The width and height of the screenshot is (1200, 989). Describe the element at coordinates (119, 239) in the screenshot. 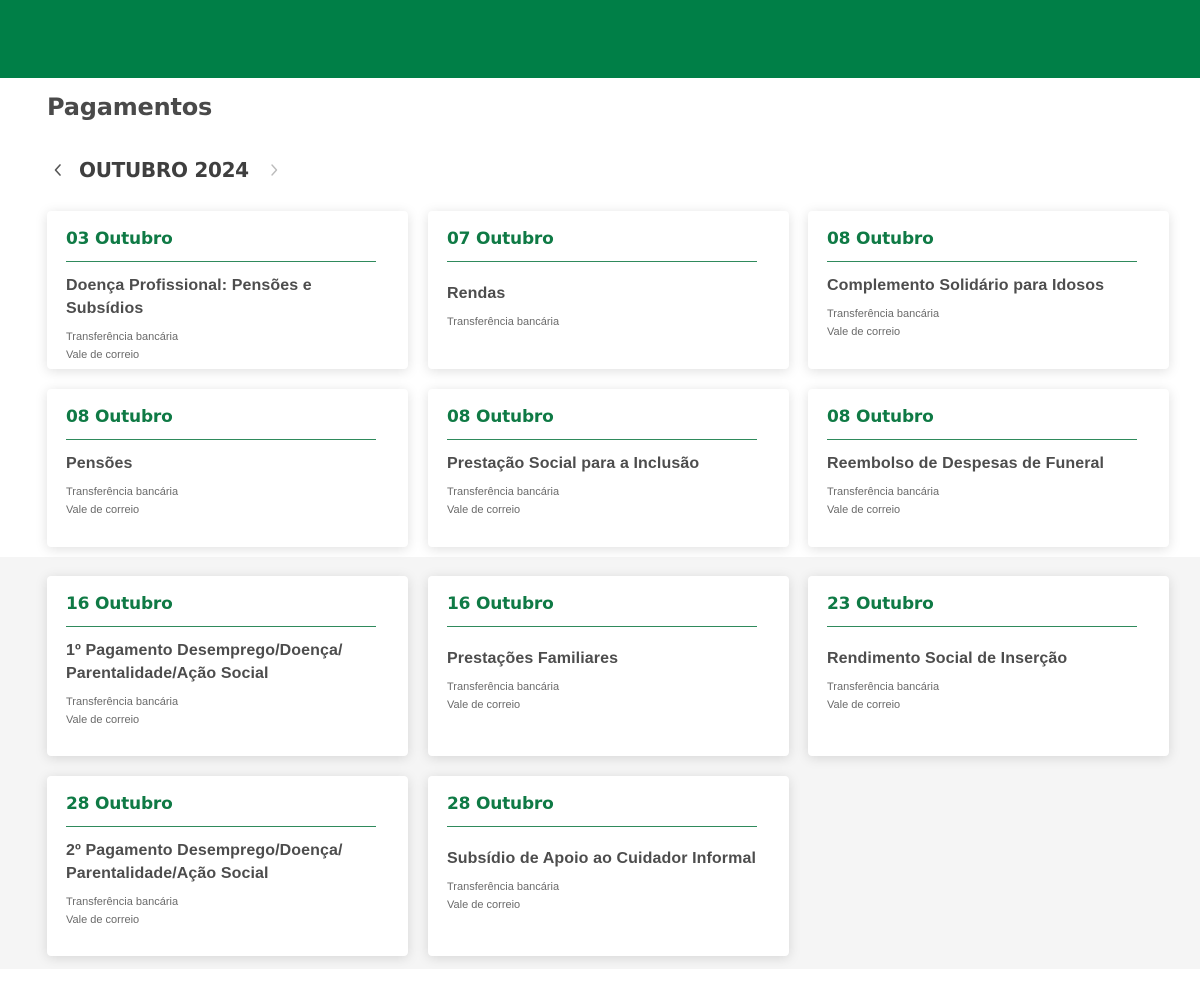

I see `payment-date: 03 Outubro` at that location.